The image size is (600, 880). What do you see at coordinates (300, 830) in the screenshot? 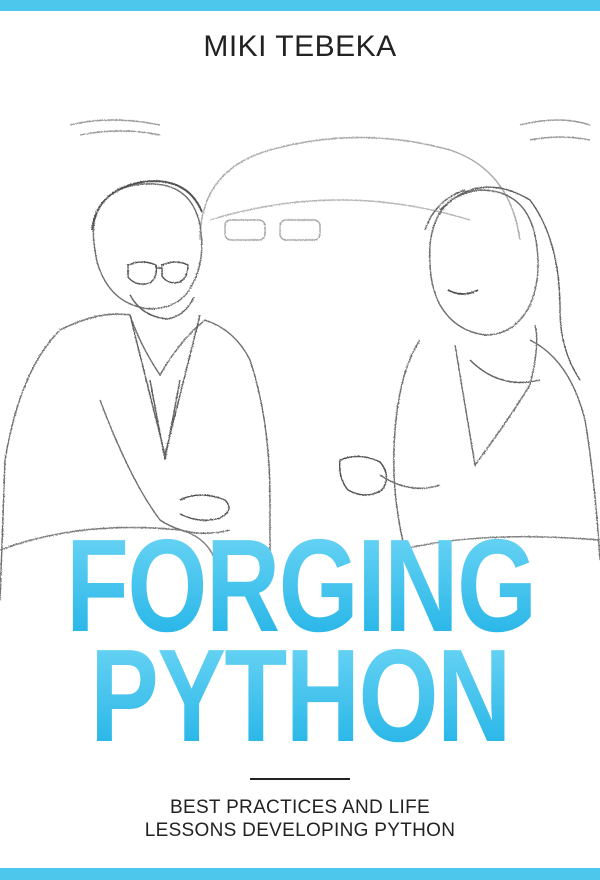
I see `subtitle-line-2: LESSONS DEVELOPING PYTHON` at bounding box center [300, 830].